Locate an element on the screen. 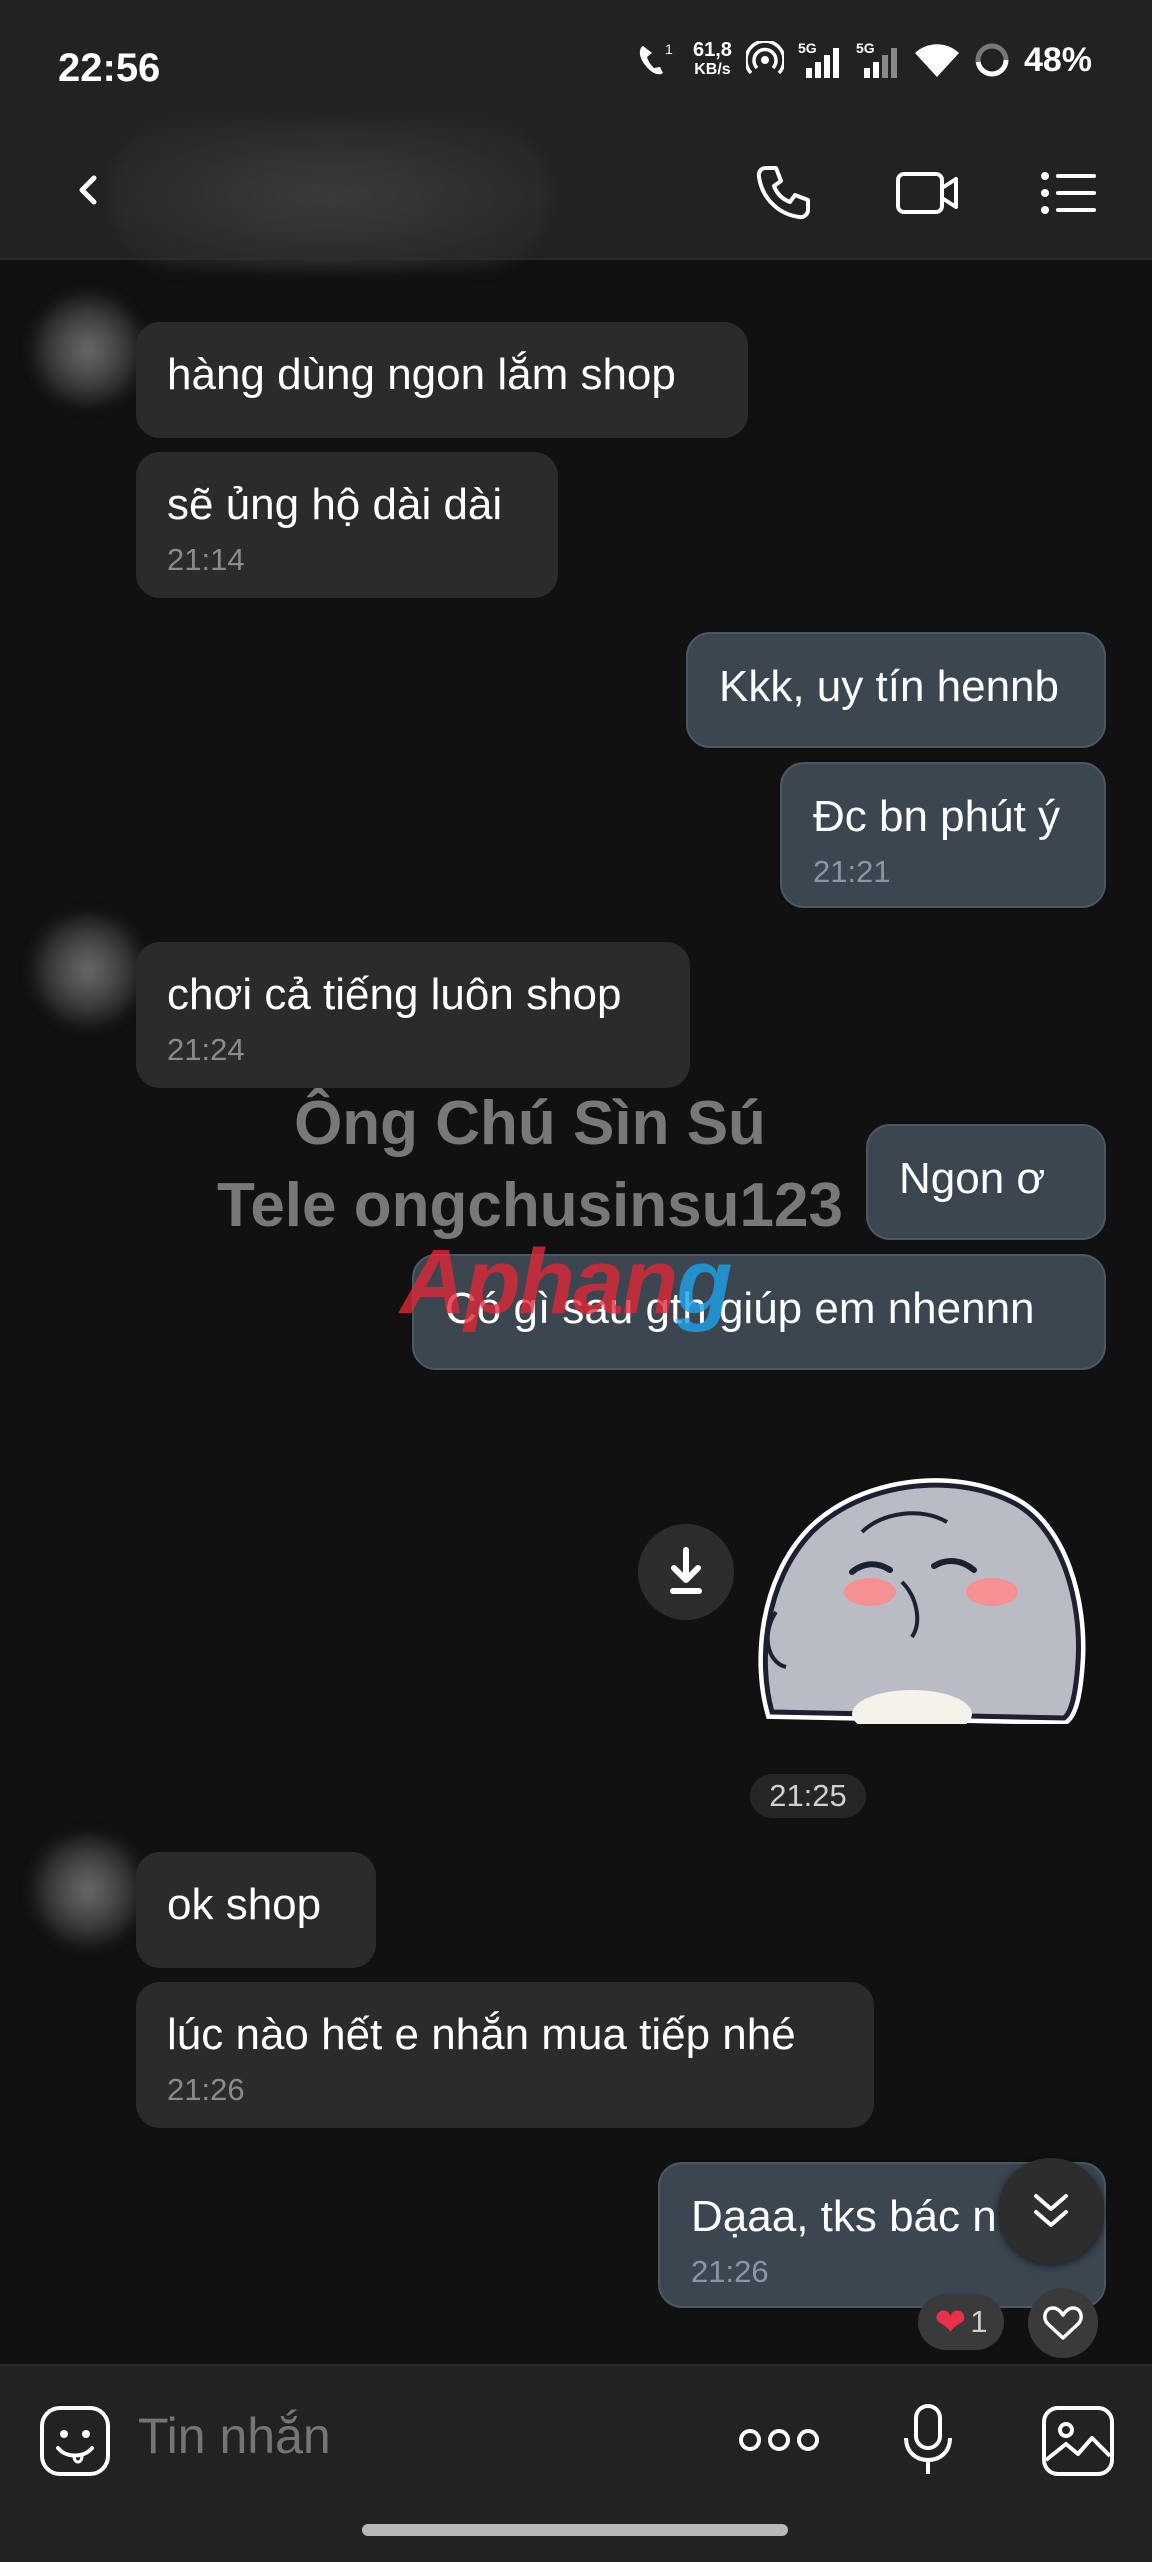 This screenshot has height=2562, width=1152. menu-icon is located at coordinates (1069, 193).